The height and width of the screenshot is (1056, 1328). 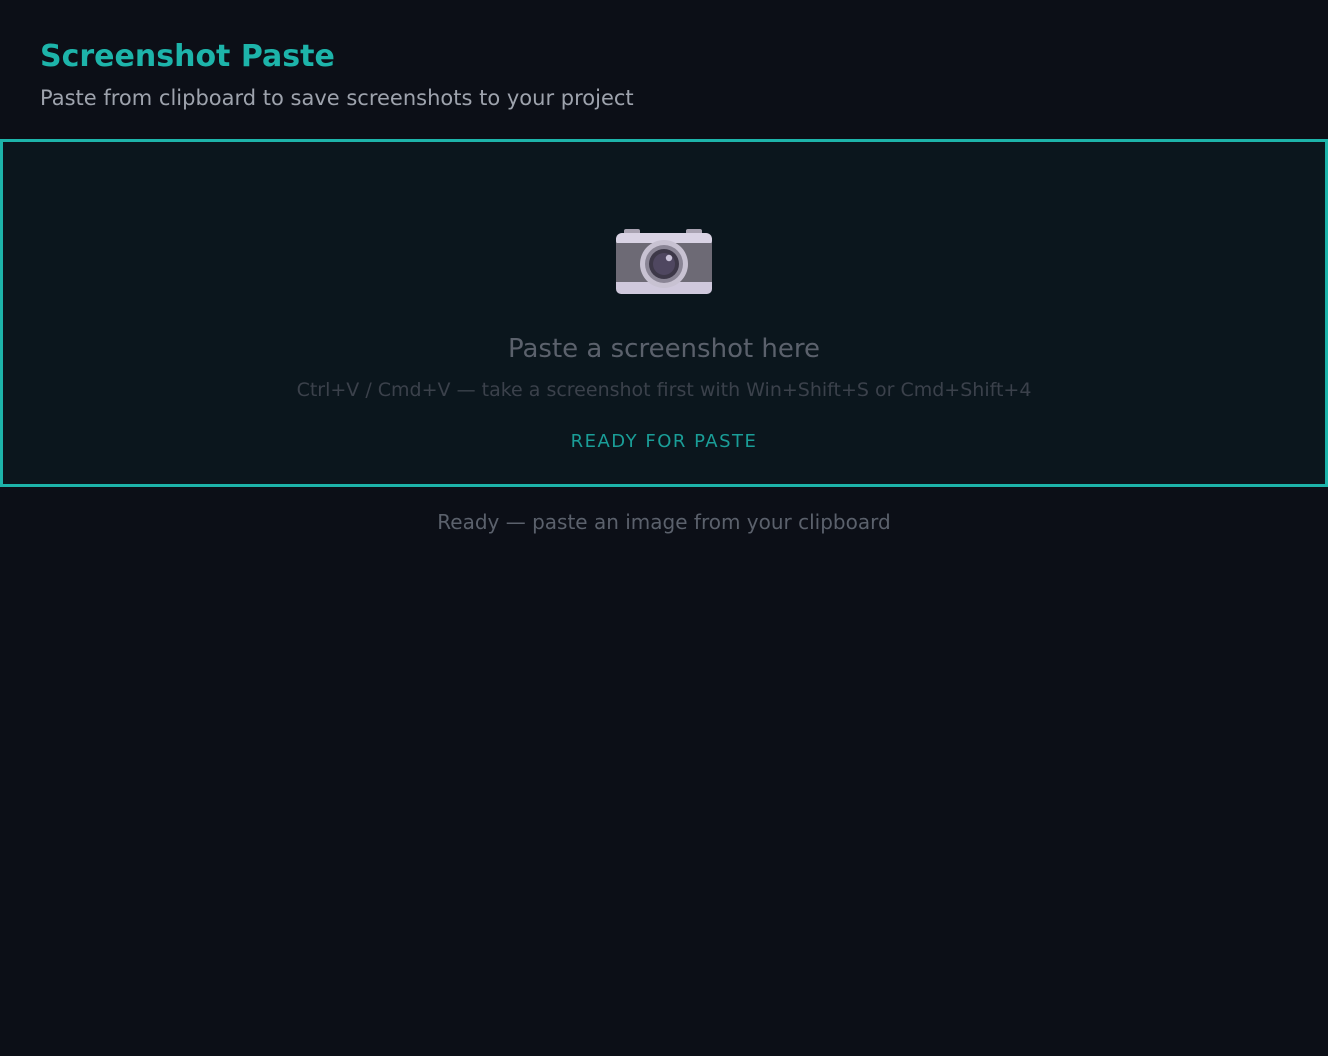 I want to click on dropzone-title: Paste a screenshot here, so click(x=664, y=349).